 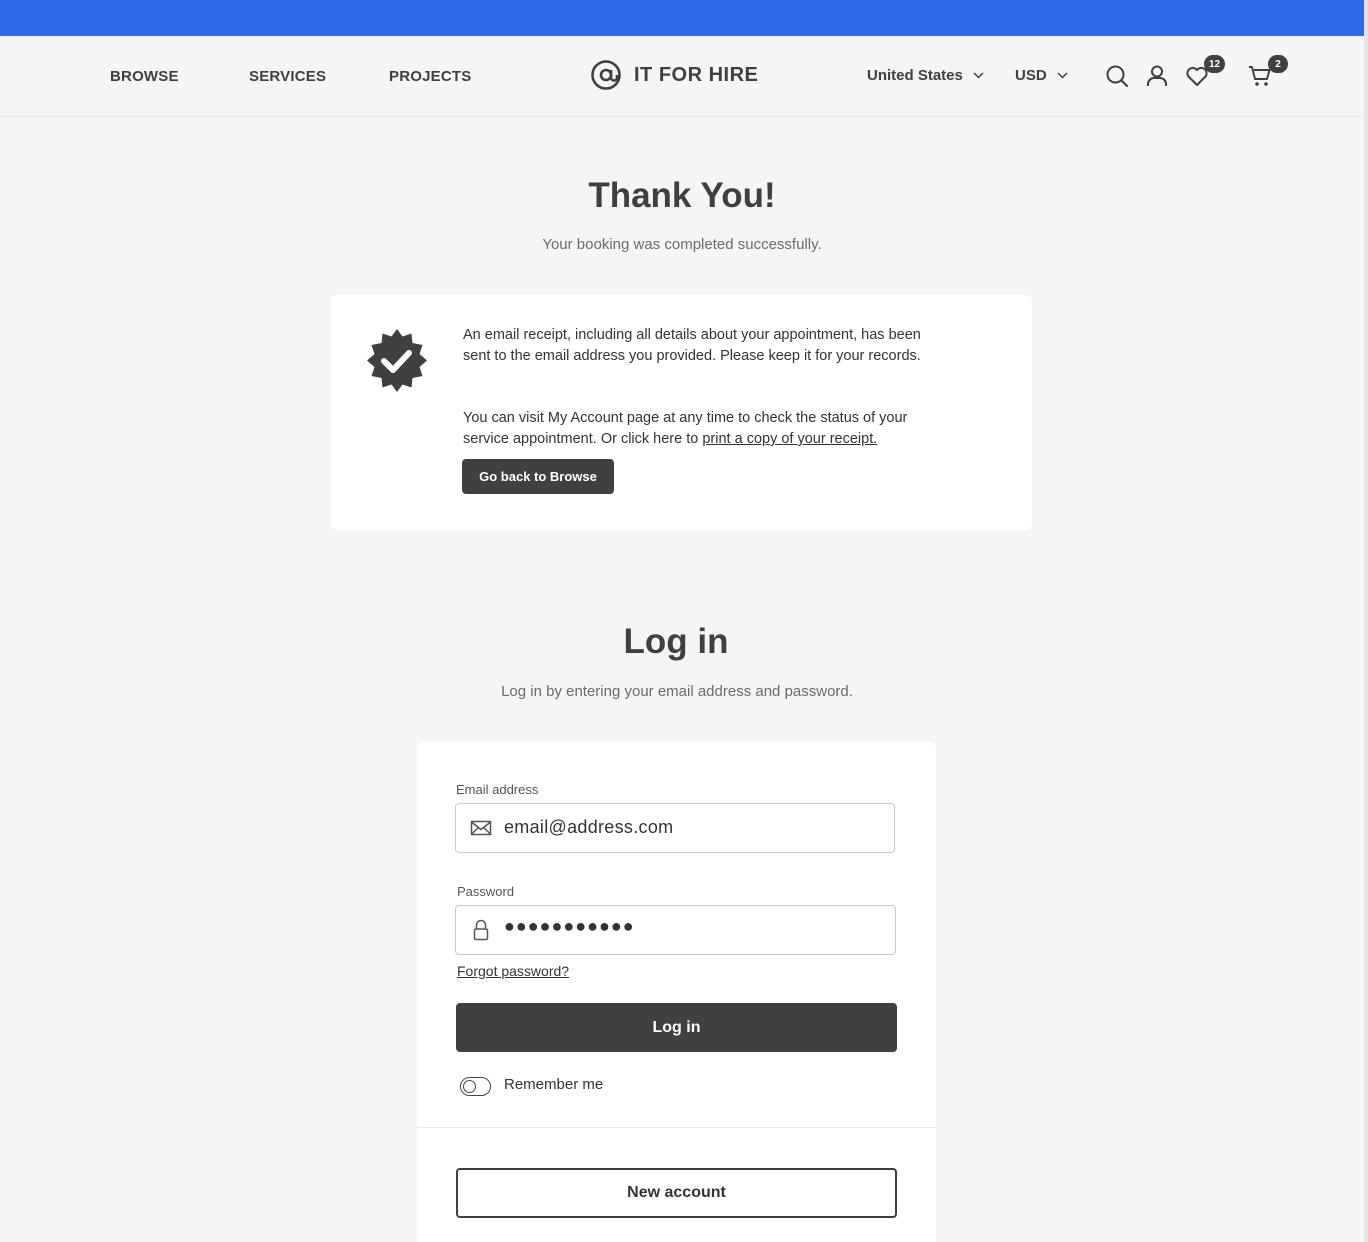 I want to click on scrollbar, so click(x=1366, y=621).